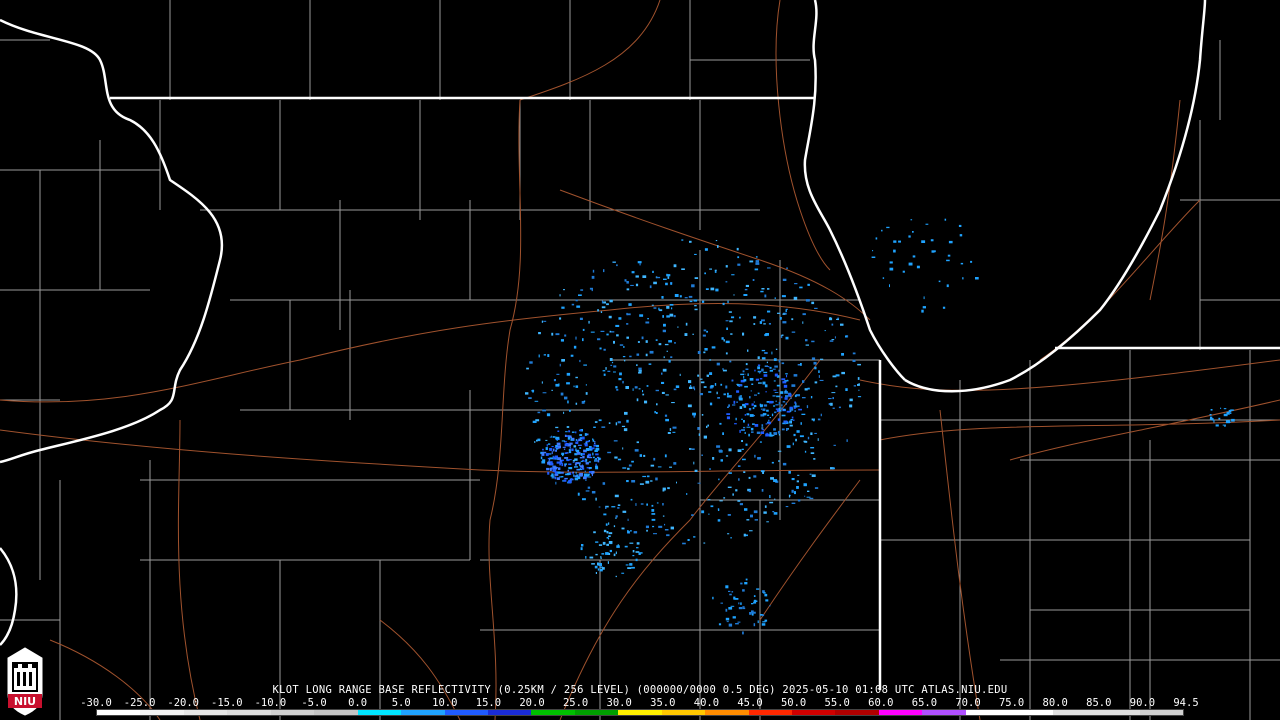 The width and height of the screenshot is (1280, 720). Describe the element at coordinates (924, 703) in the screenshot. I see `scale-tick-label: 65.0` at that location.